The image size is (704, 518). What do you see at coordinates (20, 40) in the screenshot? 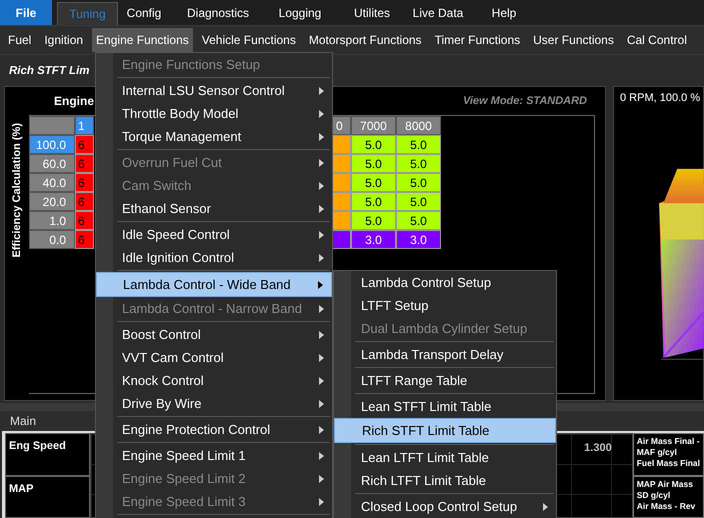
I see `toolbar-menu-item: Fuel` at bounding box center [20, 40].